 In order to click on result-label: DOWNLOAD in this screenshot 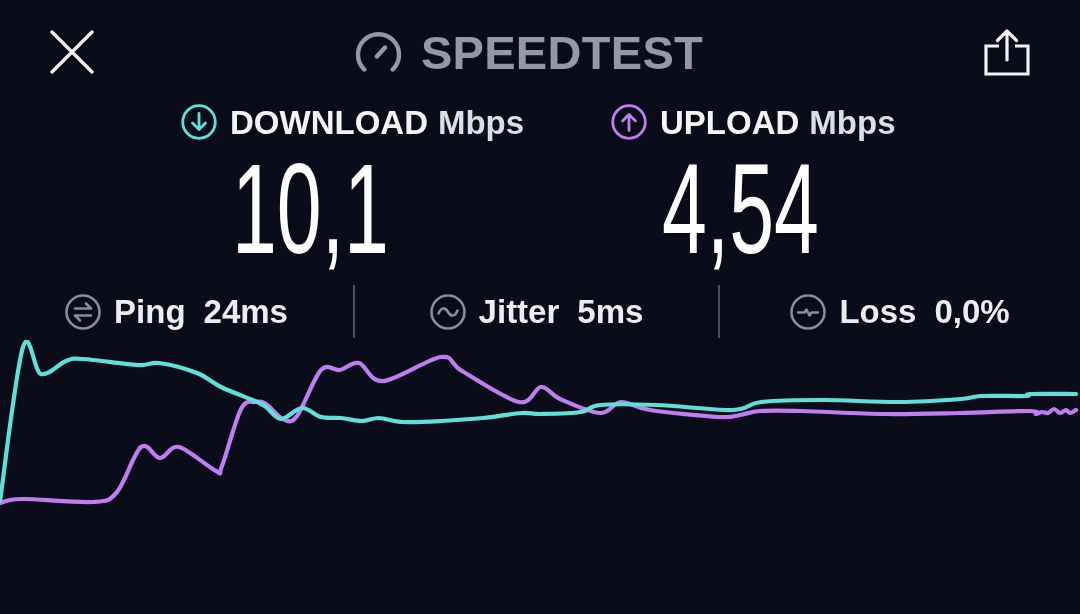, I will do `click(329, 122)`.